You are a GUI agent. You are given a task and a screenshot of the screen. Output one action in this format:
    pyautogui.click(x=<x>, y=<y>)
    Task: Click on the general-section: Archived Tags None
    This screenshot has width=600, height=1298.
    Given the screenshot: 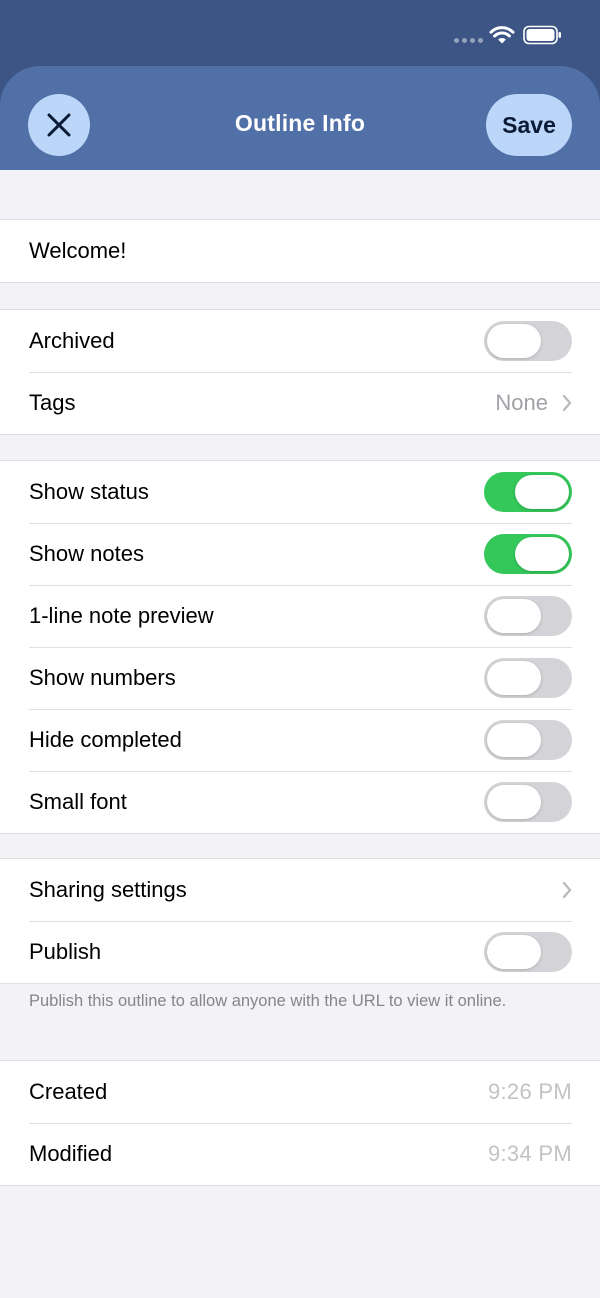 What is the action you would take?
    pyautogui.click(x=300, y=372)
    